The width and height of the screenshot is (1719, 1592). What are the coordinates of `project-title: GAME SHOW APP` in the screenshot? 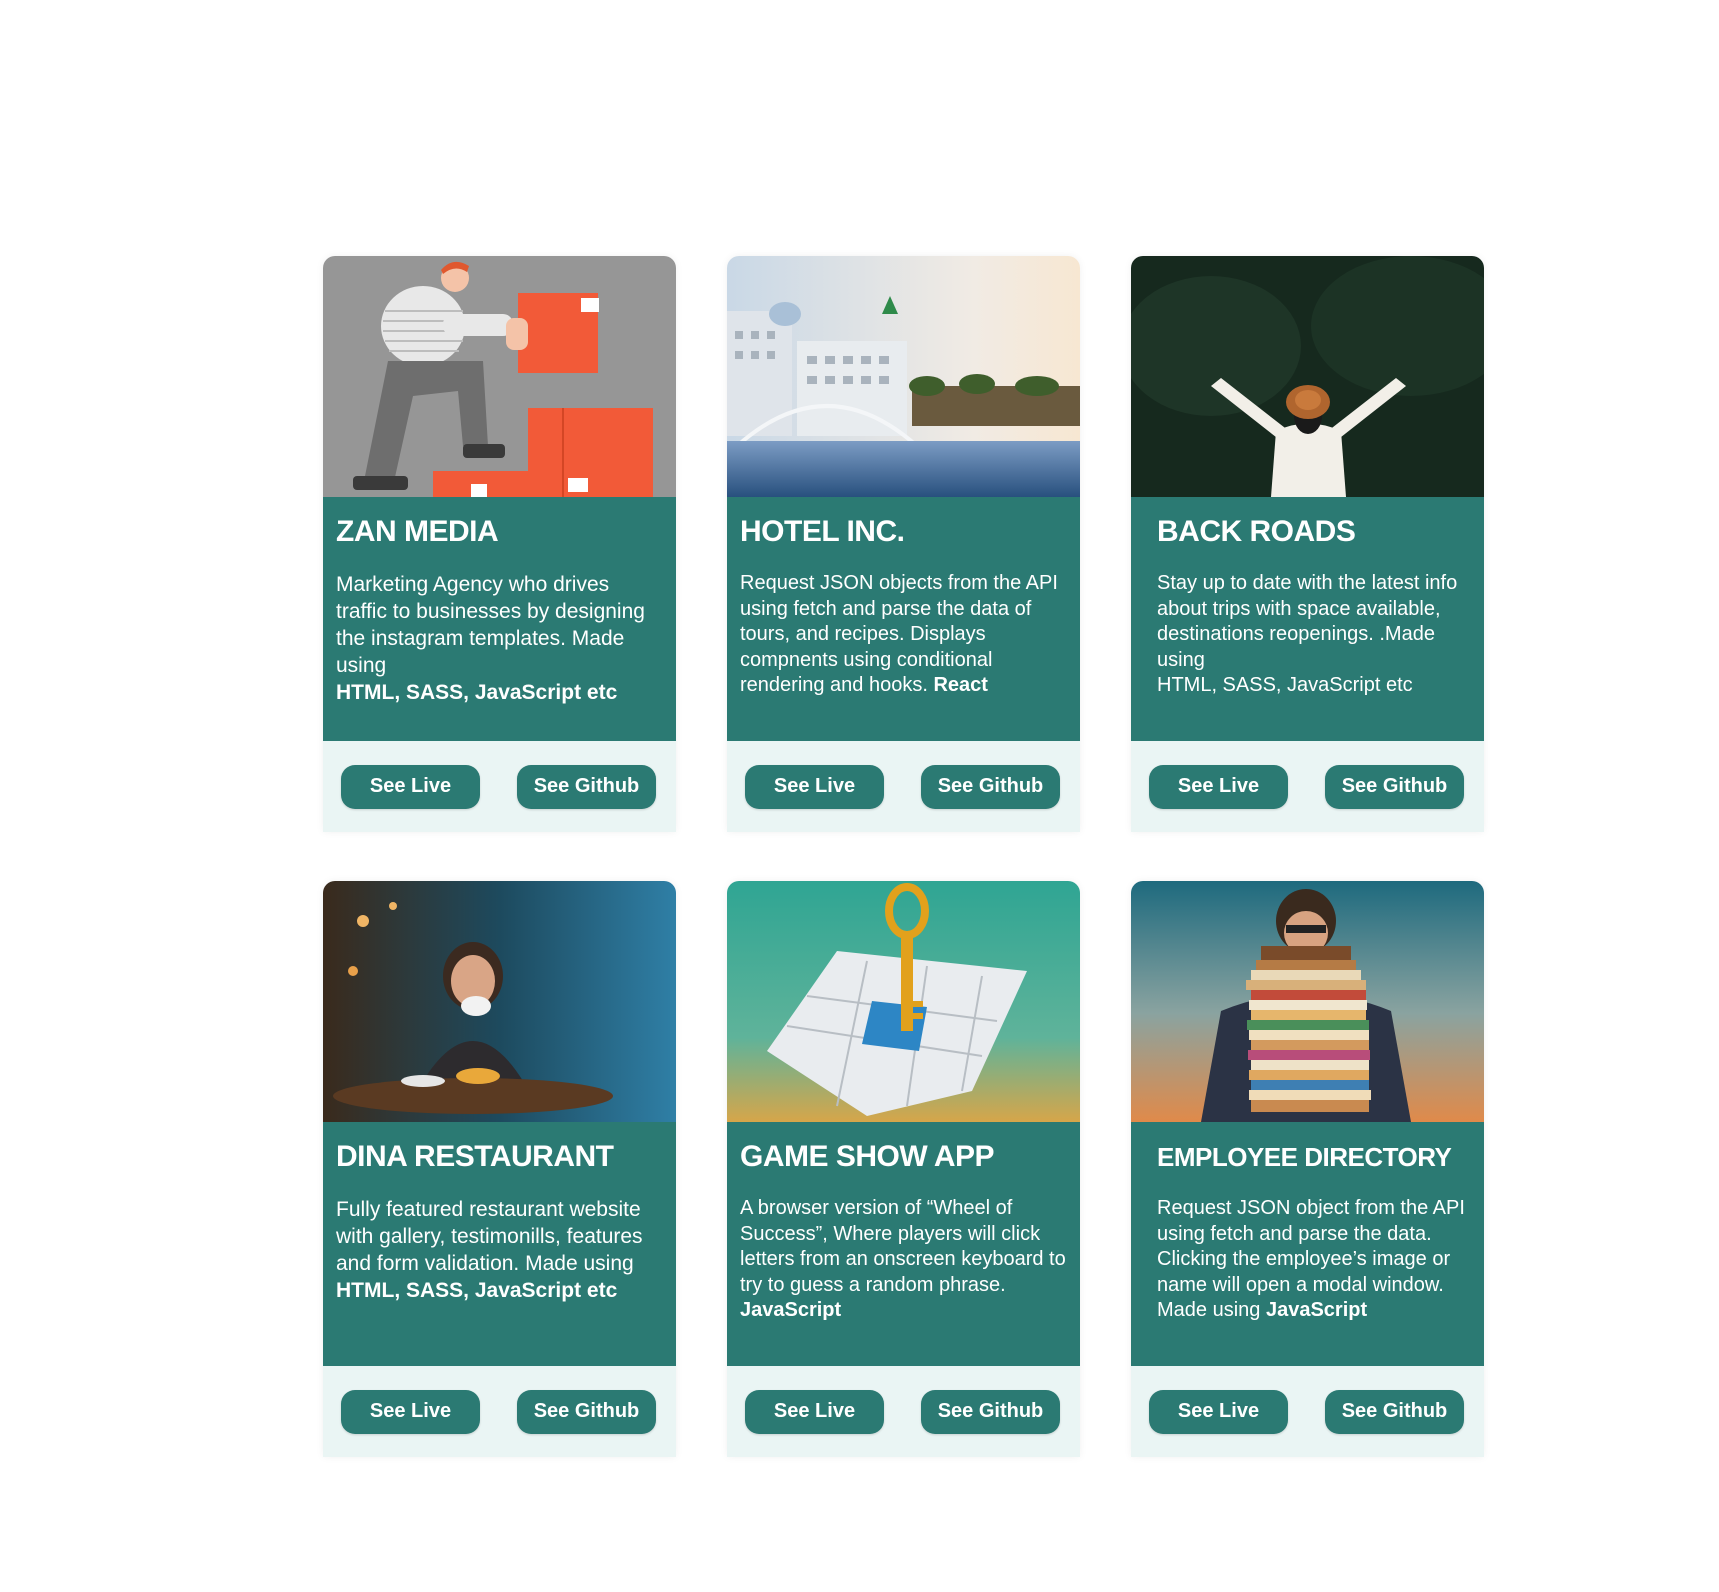 It's located at (867, 1156).